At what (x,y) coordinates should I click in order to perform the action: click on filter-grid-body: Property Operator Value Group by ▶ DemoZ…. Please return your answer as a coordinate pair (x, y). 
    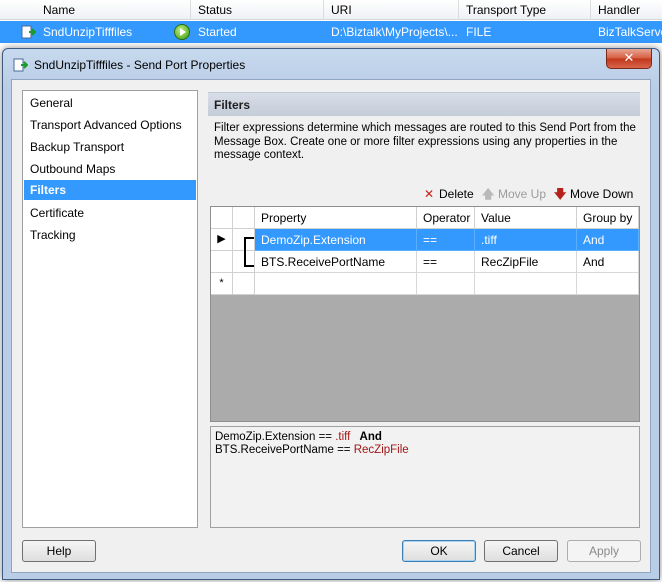
    Looking at the image, I should click on (425, 251).